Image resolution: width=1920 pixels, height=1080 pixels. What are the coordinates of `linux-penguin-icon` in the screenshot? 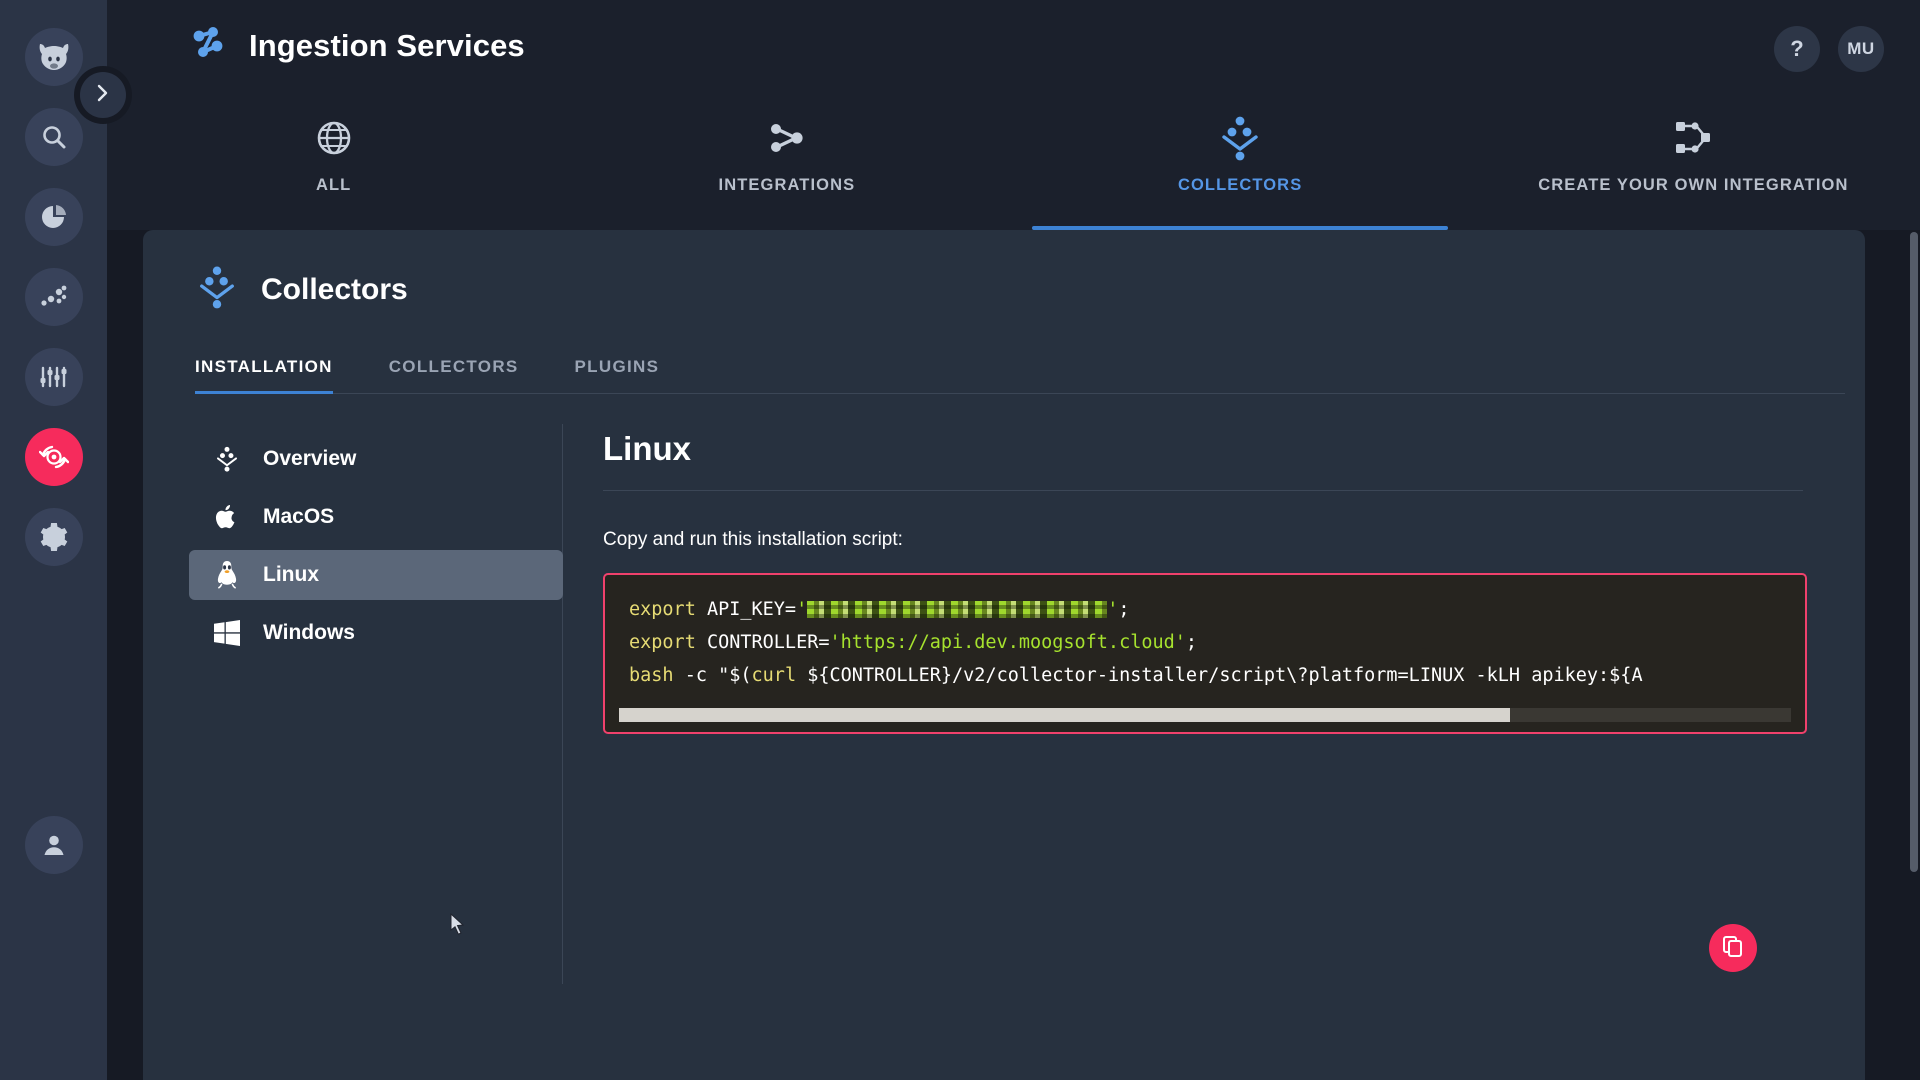 It's located at (227, 575).